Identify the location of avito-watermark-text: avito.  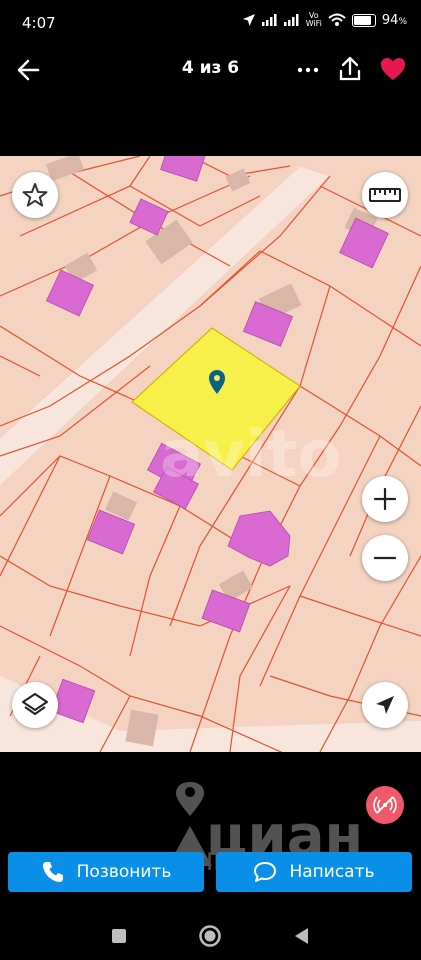
(250, 455).